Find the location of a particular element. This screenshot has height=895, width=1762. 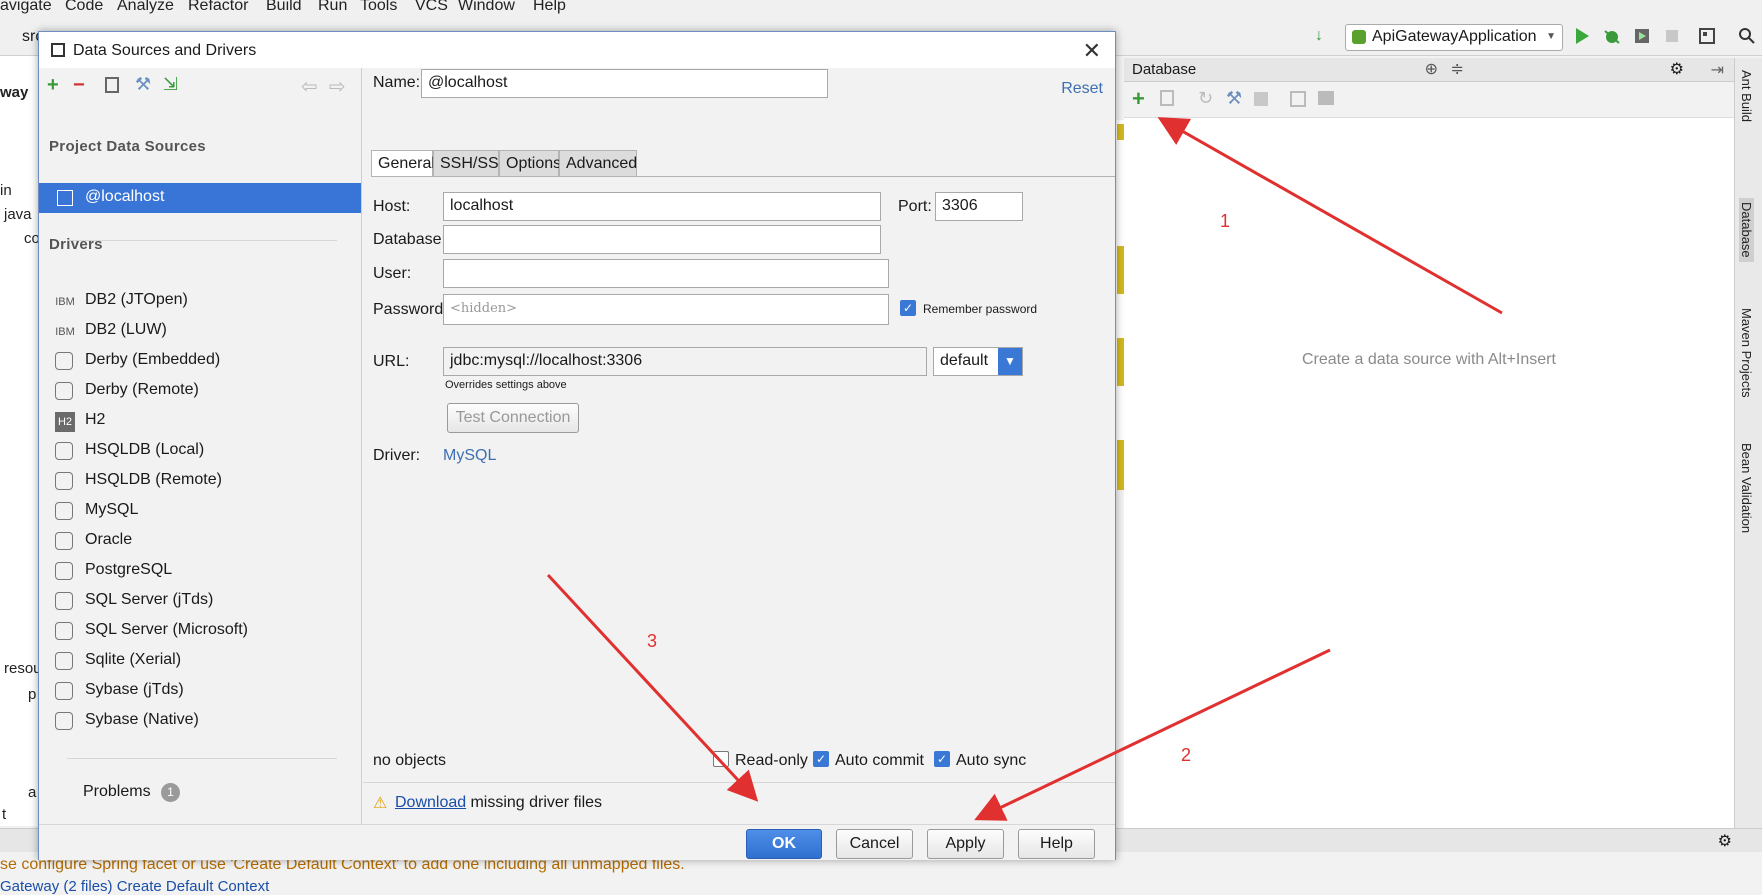

tab-ssh-ssl: SSH/SSL is located at coordinates (470, 163).